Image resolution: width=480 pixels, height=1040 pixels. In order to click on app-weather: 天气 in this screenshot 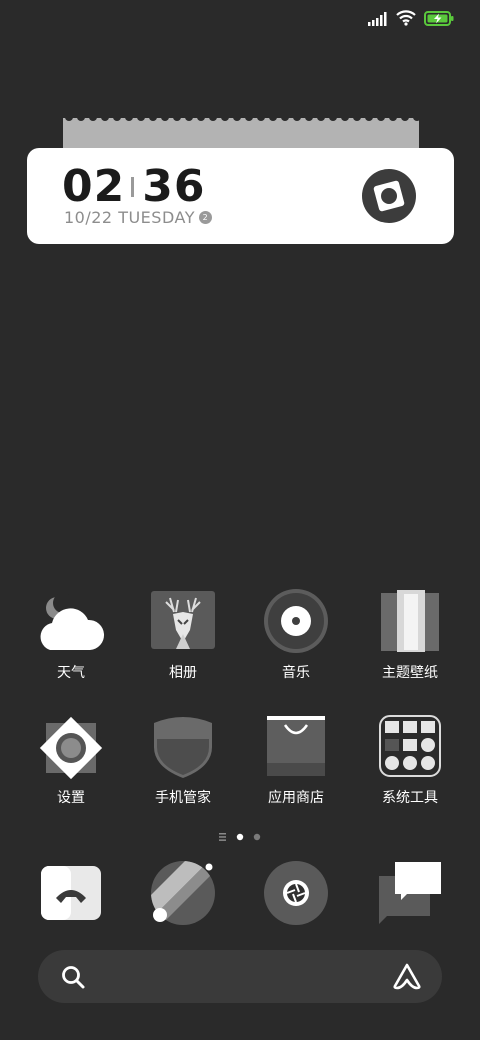, I will do `click(71, 635)`.